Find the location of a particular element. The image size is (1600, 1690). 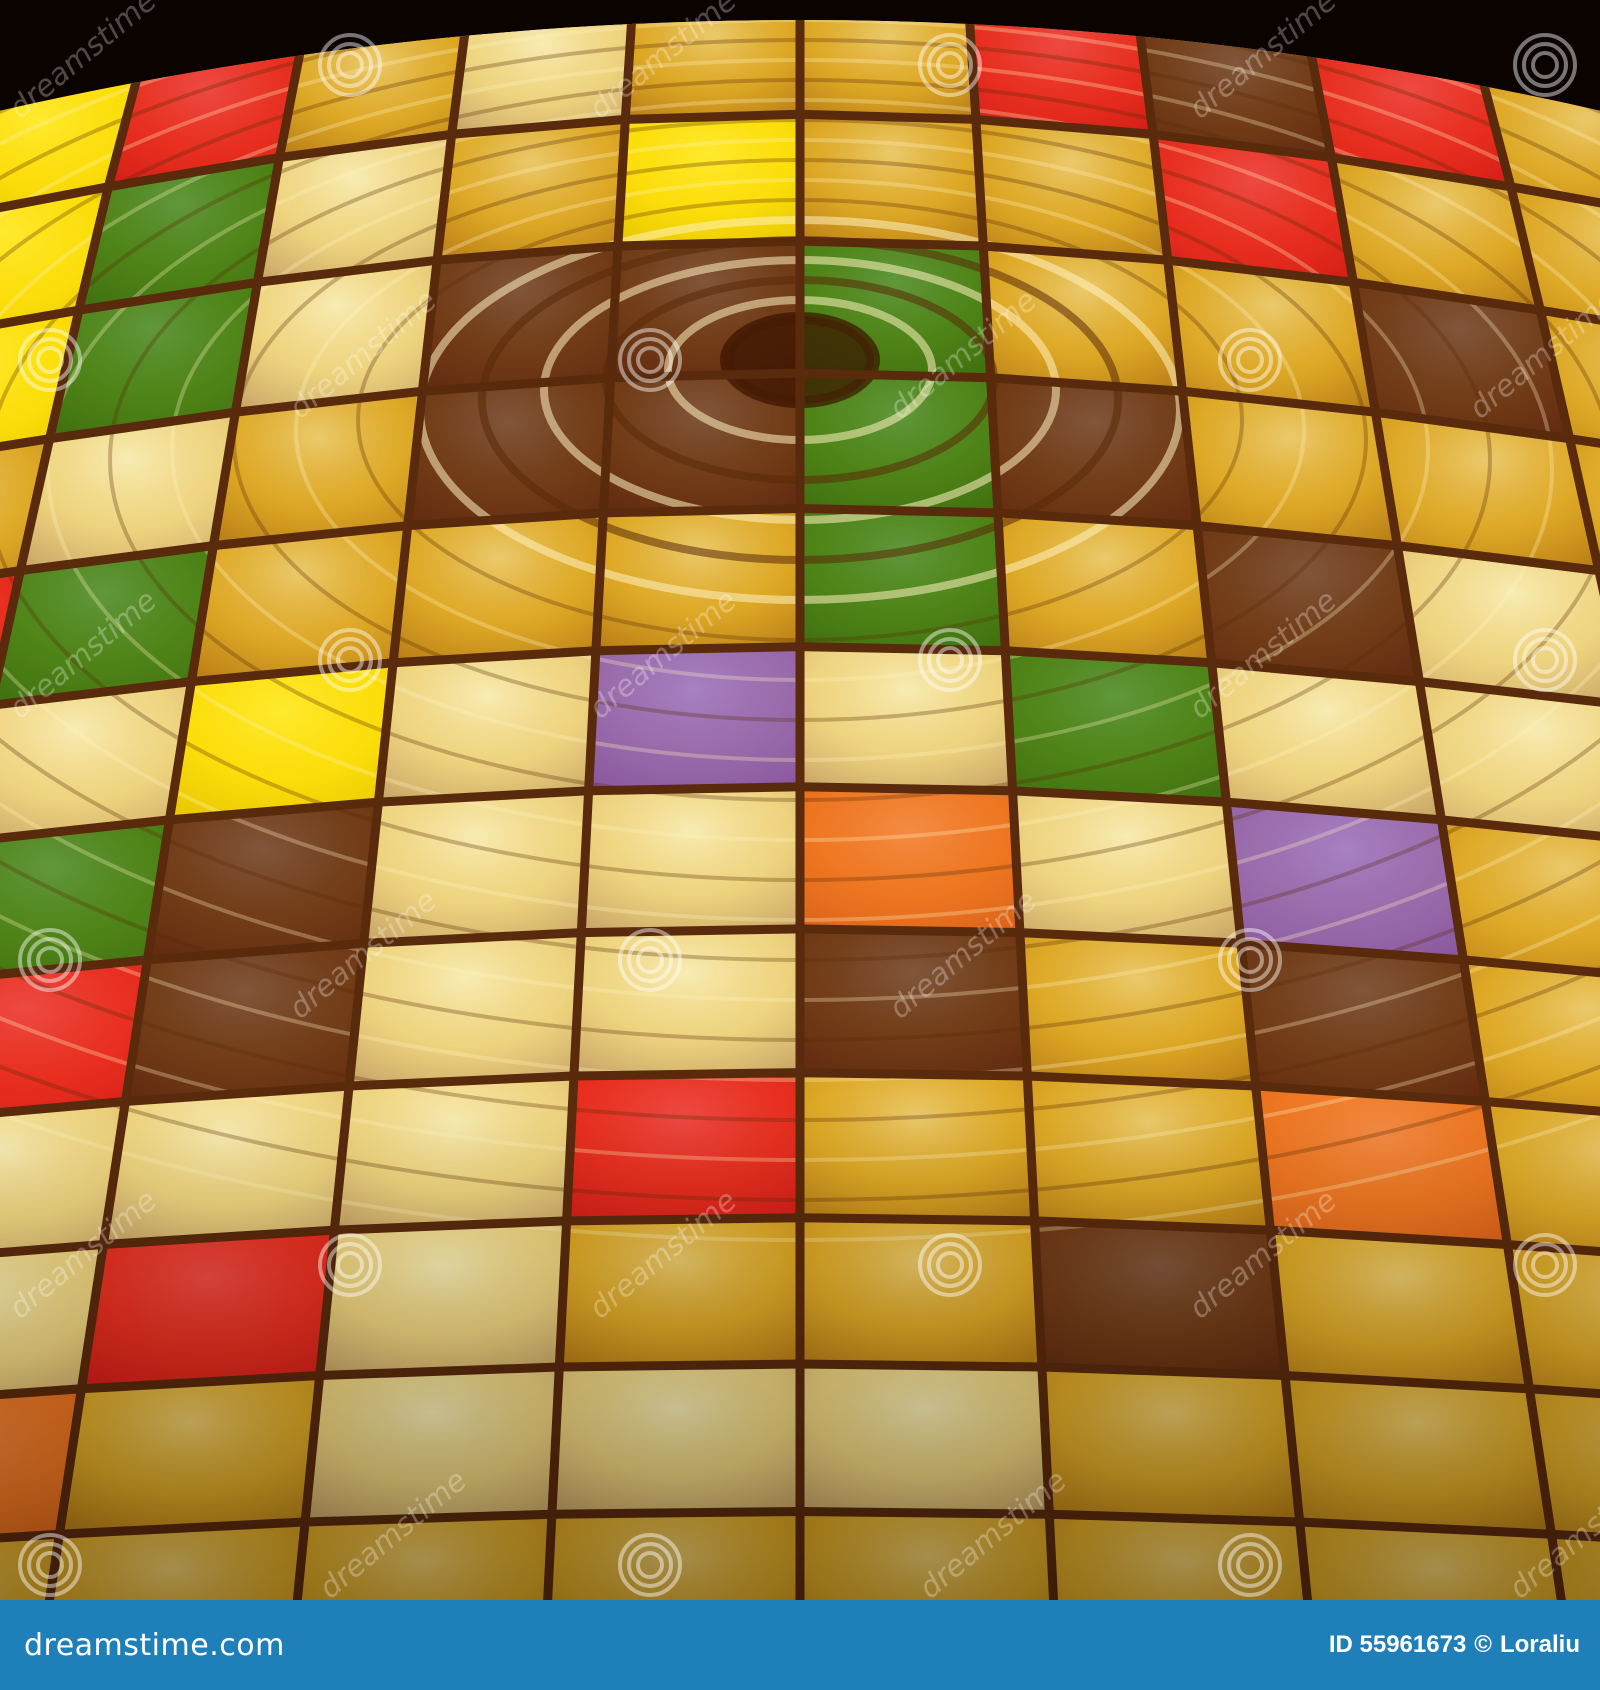

footer-brand: dreamstime.com is located at coordinates (154, 1645).